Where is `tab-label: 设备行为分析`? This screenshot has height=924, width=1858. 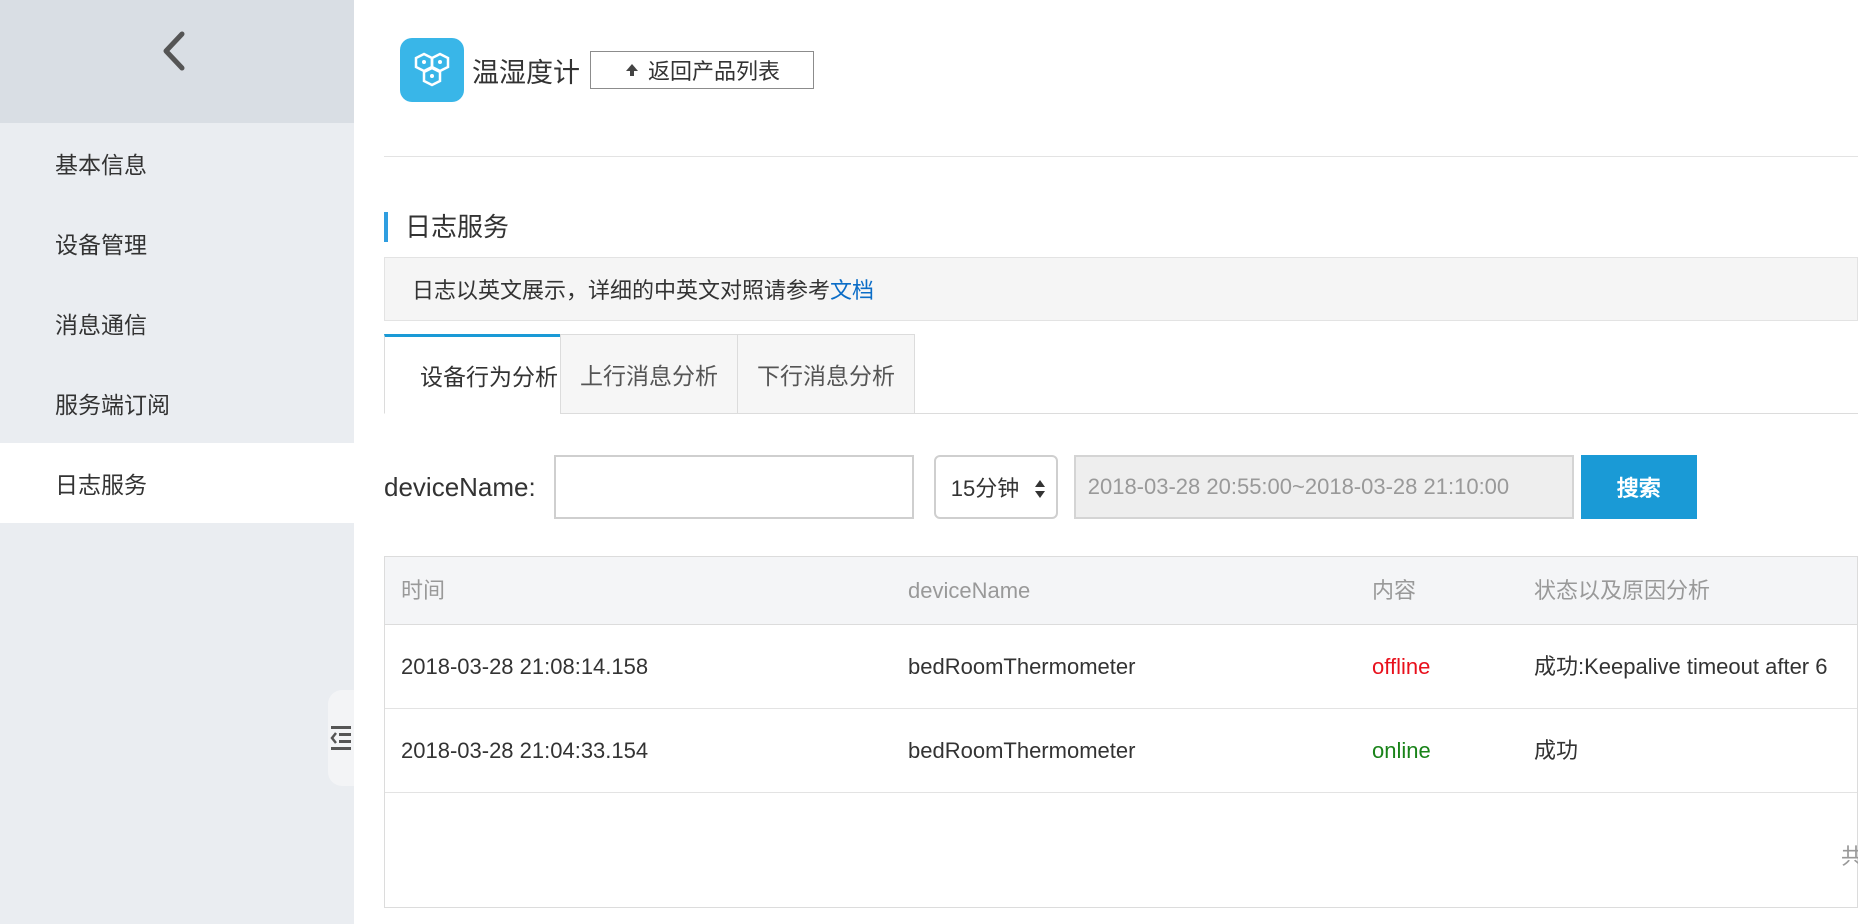
tab-label: 设备行为分析 is located at coordinates (489, 377).